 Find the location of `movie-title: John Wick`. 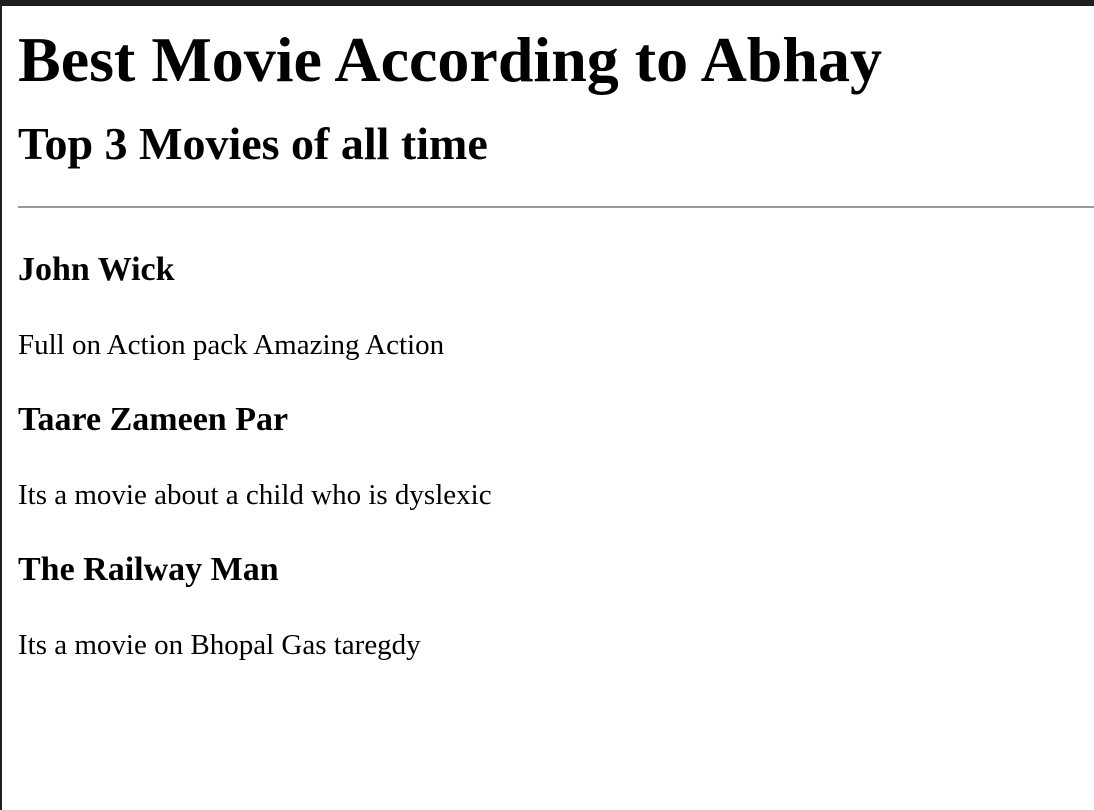

movie-title: John Wick is located at coordinates (96, 269).